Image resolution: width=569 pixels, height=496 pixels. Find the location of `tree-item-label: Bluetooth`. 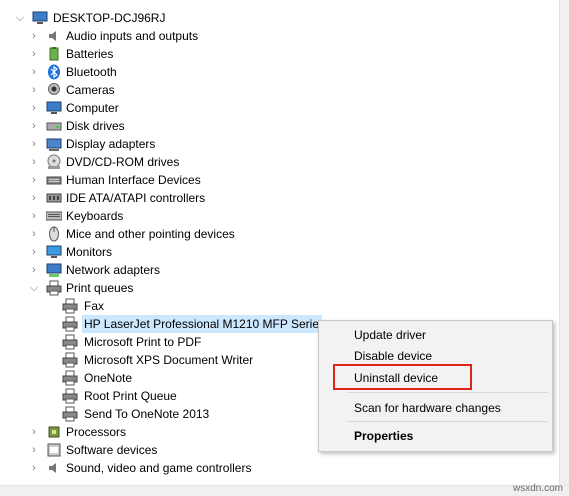

tree-item-label: Bluetooth is located at coordinates (91, 72).